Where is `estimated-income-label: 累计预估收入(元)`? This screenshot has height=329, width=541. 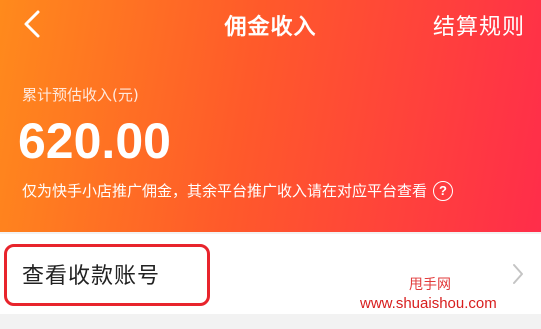 estimated-income-label: 累计预估收入(元) is located at coordinates (80, 95).